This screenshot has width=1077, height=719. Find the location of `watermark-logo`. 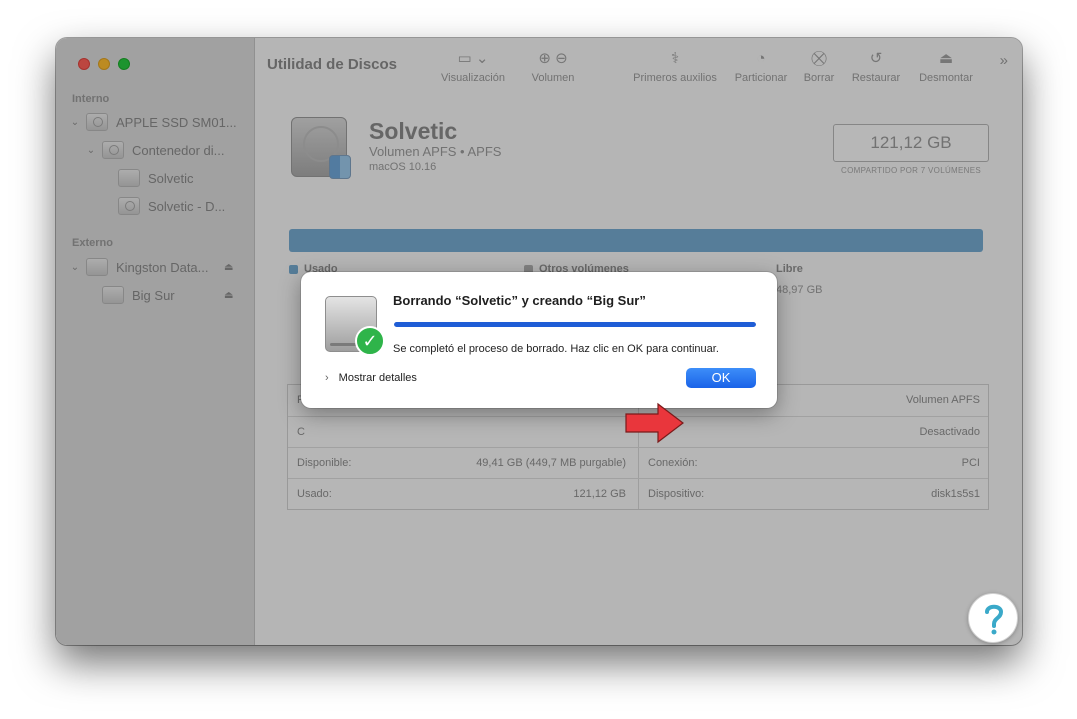

watermark-logo is located at coordinates (993, 618).